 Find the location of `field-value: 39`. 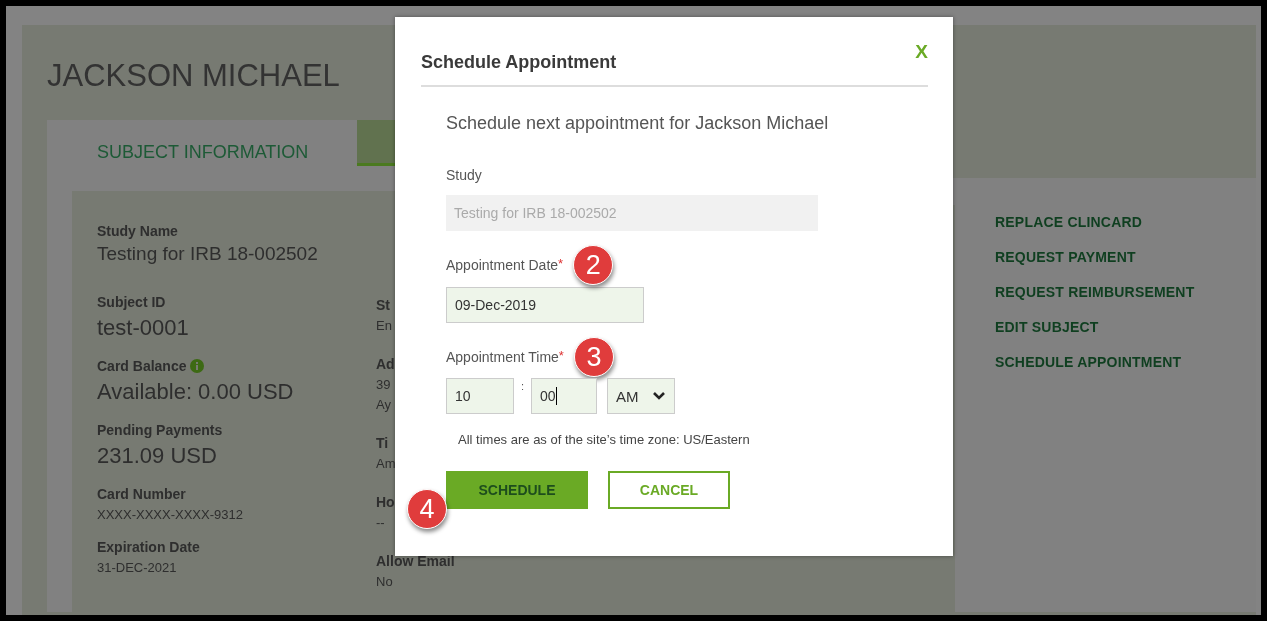

field-value: 39 is located at coordinates (383, 384).